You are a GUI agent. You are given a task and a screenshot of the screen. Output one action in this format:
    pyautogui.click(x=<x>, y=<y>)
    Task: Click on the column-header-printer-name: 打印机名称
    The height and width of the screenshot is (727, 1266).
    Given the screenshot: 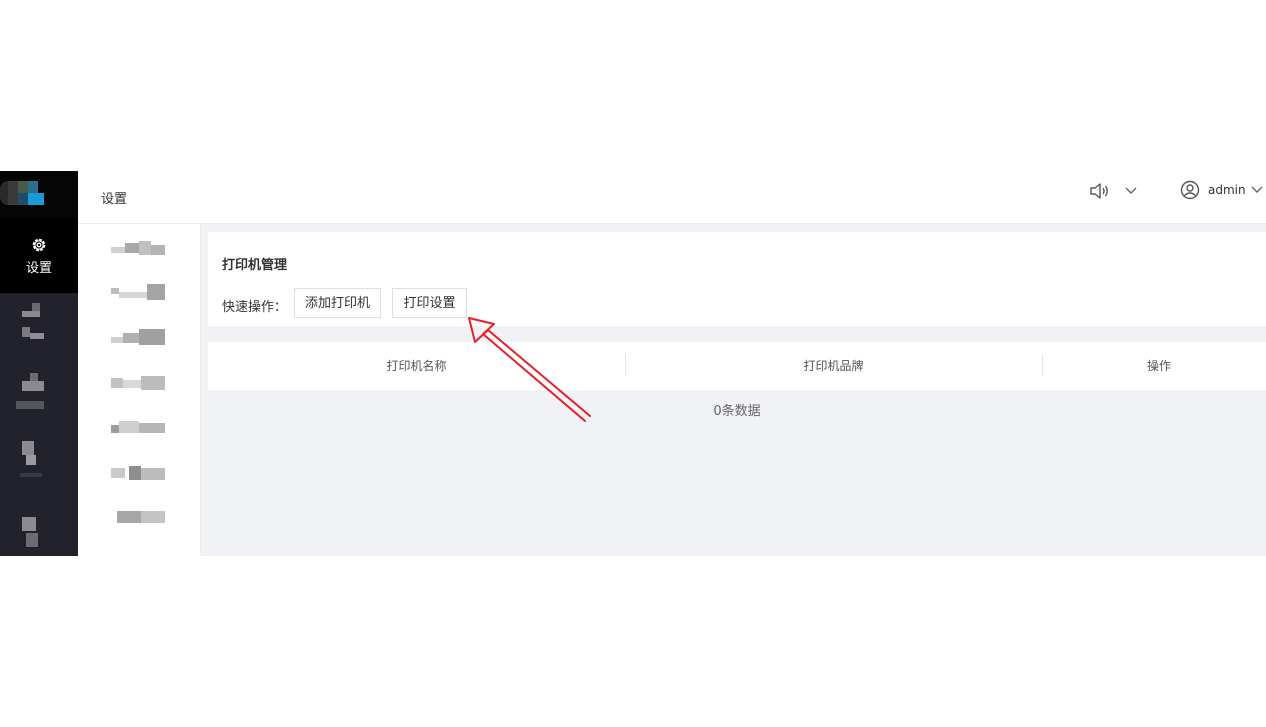 What is the action you would take?
    pyautogui.click(x=416, y=366)
    